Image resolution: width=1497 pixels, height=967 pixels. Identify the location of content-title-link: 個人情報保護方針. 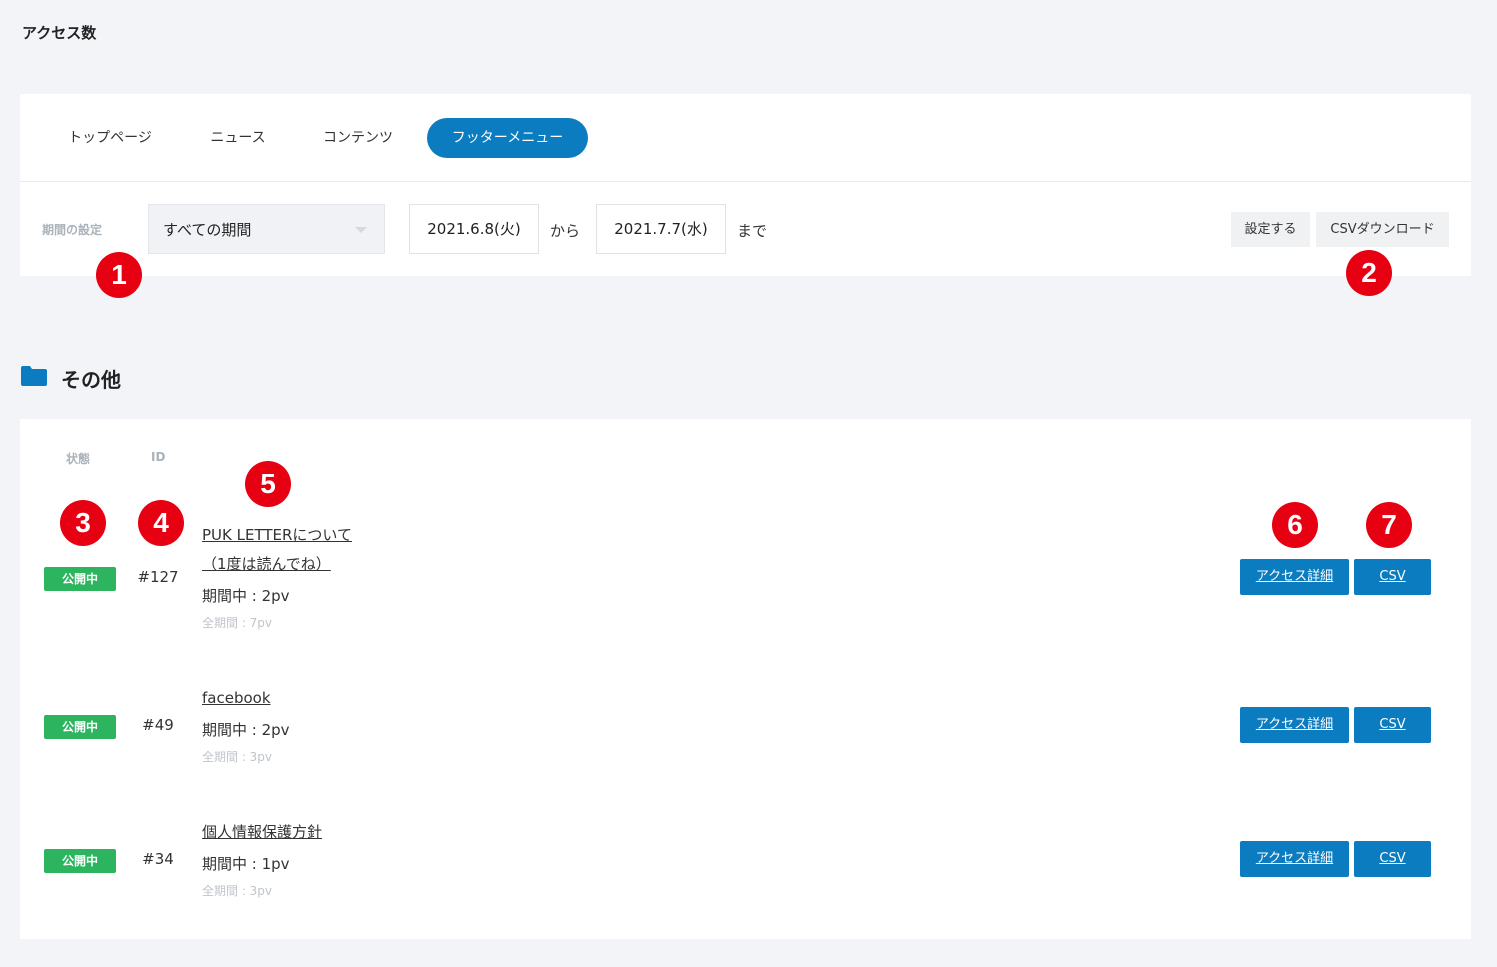
(262, 832).